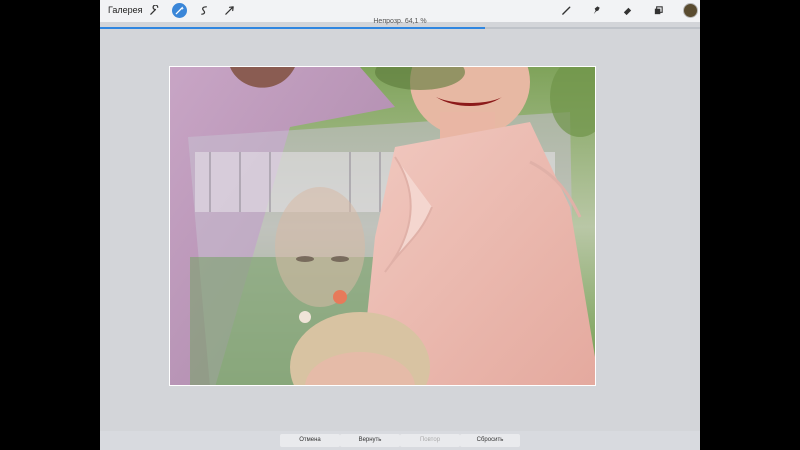 Image resolution: width=800 pixels, height=450 pixels. What do you see at coordinates (370, 440) in the screenshot?
I see `redo-button: Вернуть` at bounding box center [370, 440].